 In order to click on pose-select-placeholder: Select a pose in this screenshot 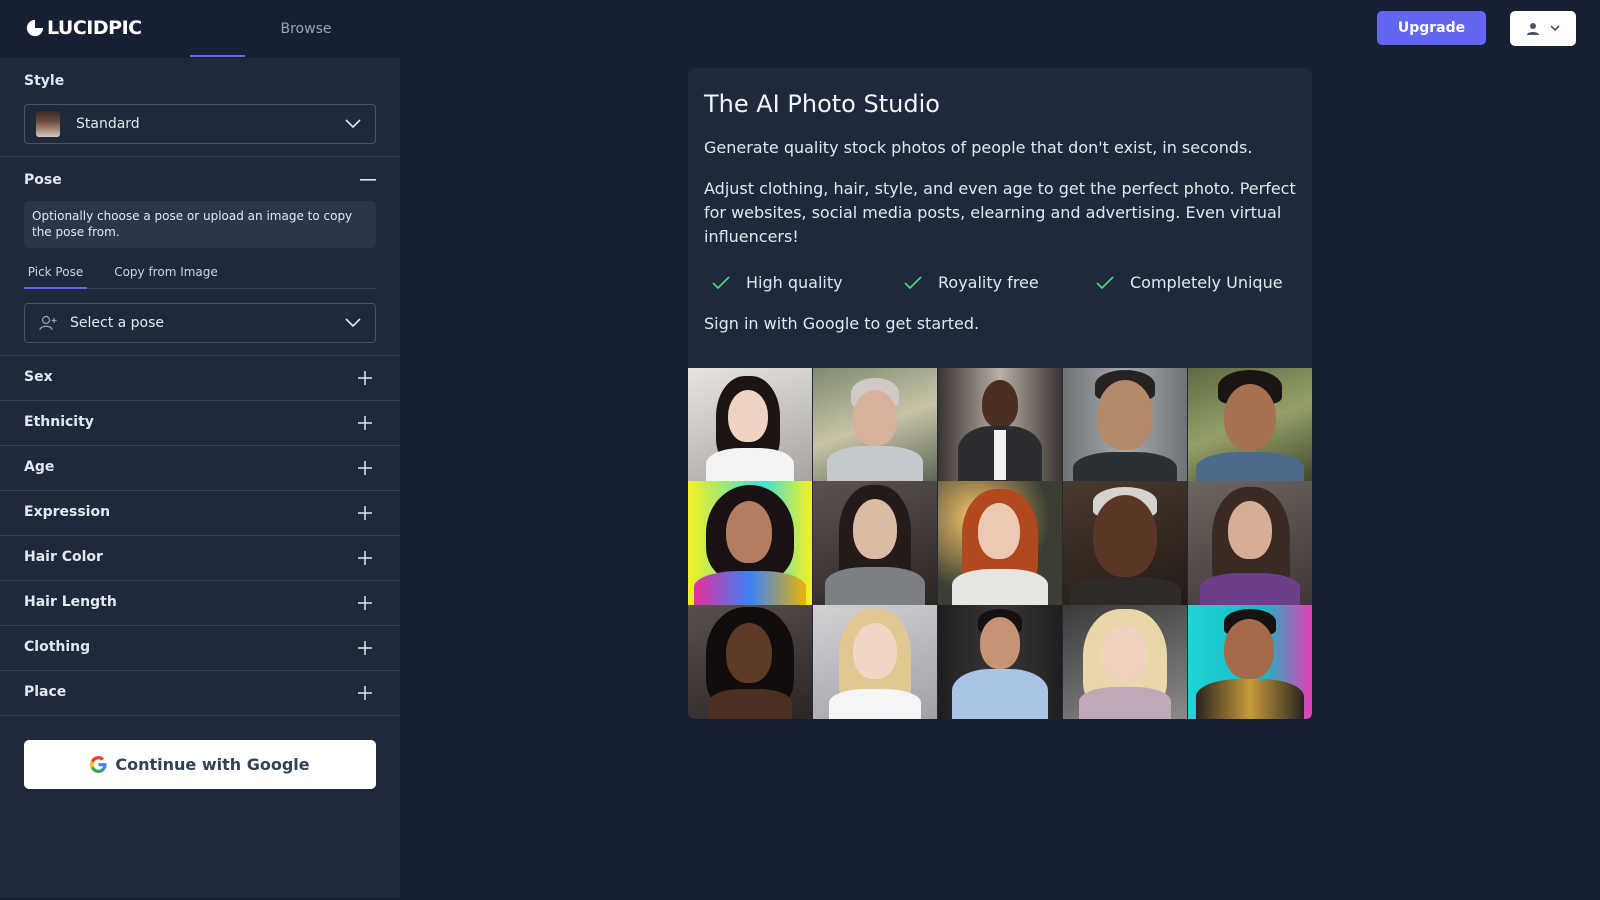, I will do `click(117, 323)`.